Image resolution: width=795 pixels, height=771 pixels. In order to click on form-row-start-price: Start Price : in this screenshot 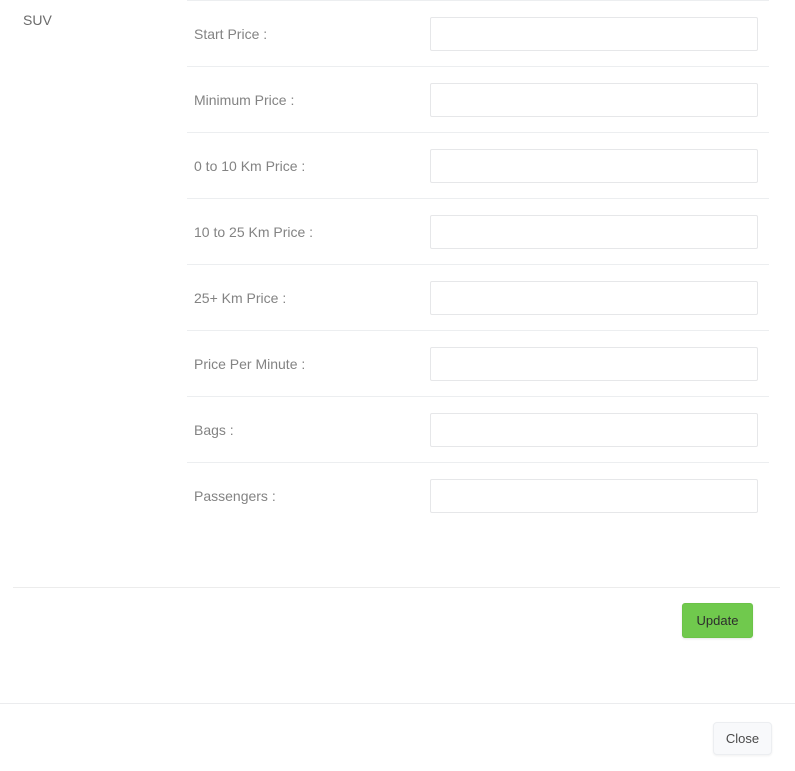, I will do `click(478, 33)`.